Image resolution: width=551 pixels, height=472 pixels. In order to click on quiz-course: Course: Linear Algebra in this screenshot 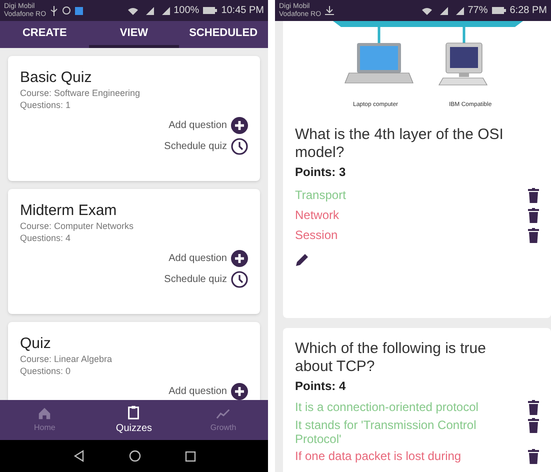, I will do `click(67, 359)`.